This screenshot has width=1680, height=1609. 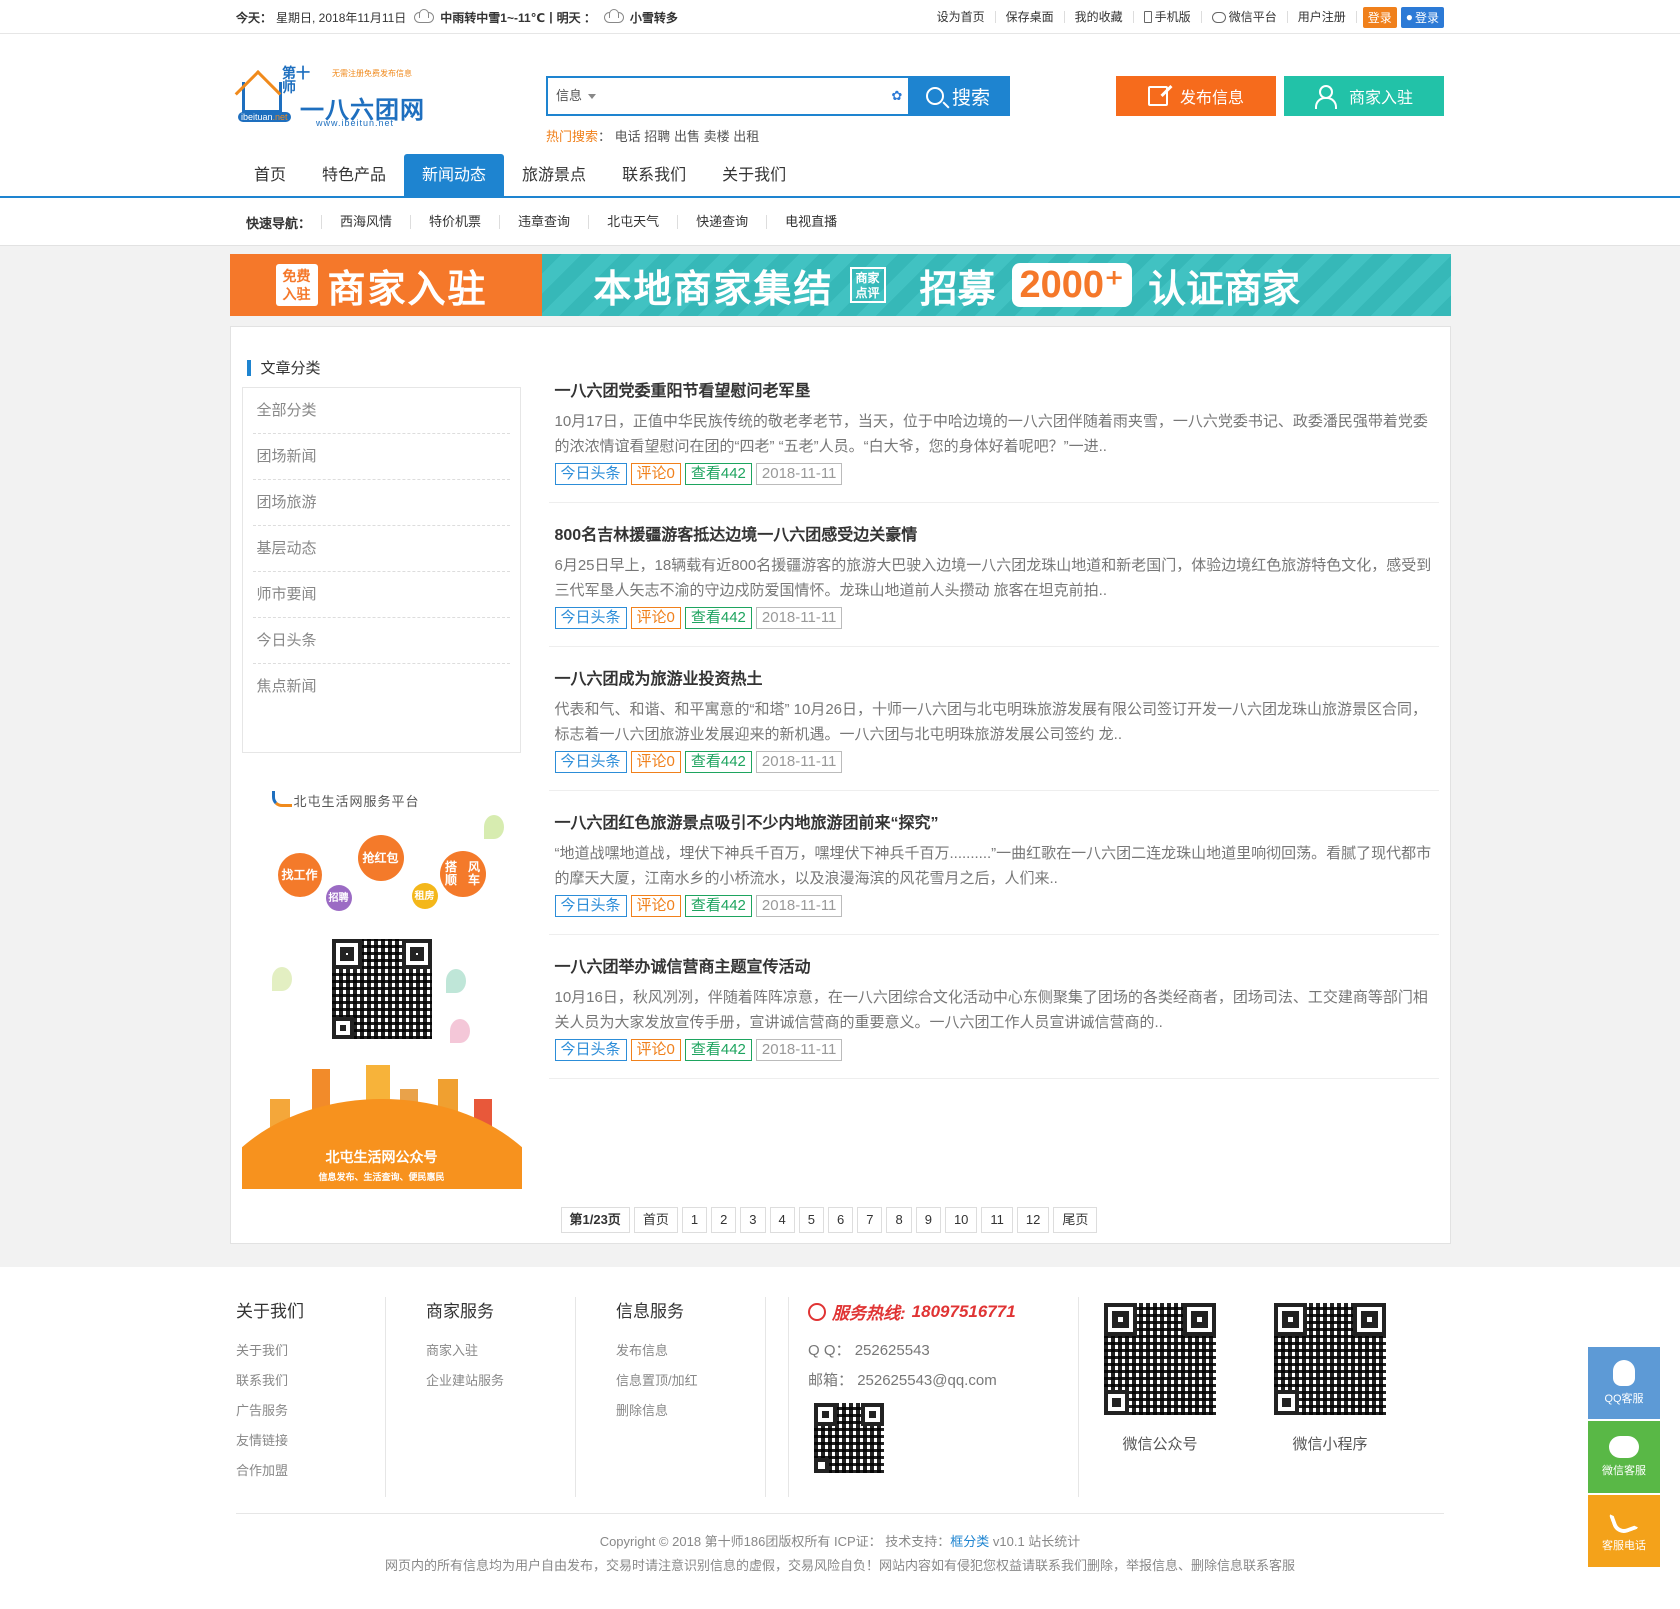 I want to click on mobile-link: 手机版, so click(x=1168, y=17).